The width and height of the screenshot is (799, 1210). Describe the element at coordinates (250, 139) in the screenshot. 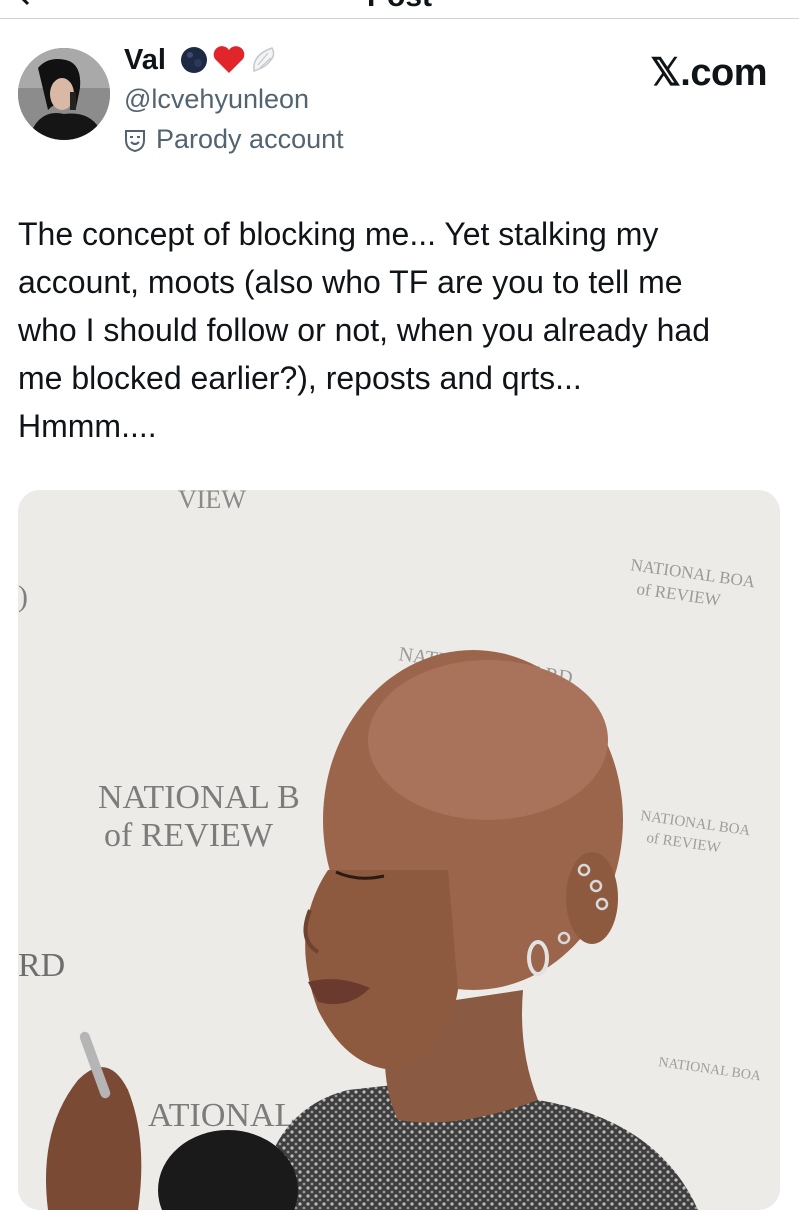

I see `parody-label-text: Parody account` at that location.